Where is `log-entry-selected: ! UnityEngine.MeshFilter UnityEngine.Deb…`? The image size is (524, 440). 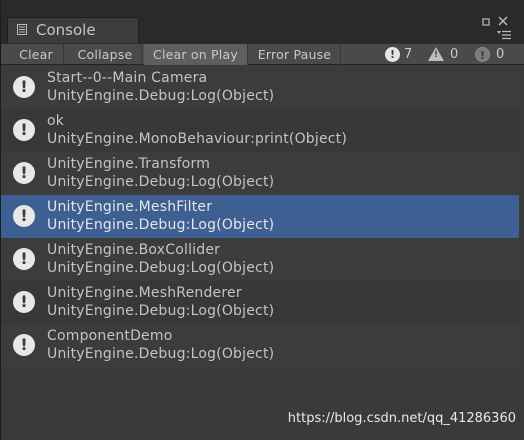
log-entry-selected: ! UnityEngine.MeshFilter UnityEngine.Deb… is located at coordinates (260, 216).